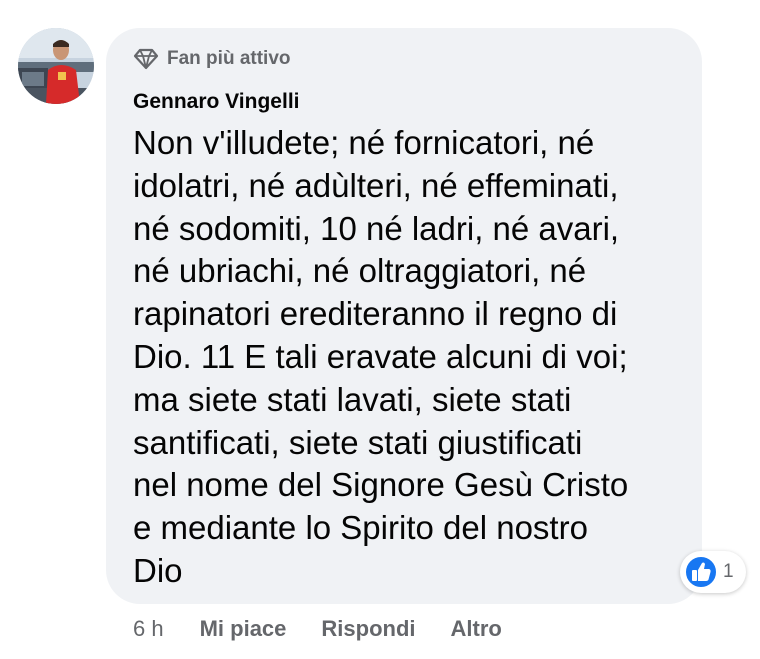 The height and width of the screenshot is (659, 760). What do you see at coordinates (404, 102) in the screenshot?
I see `author-name: Gennaro Vingelli` at bounding box center [404, 102].